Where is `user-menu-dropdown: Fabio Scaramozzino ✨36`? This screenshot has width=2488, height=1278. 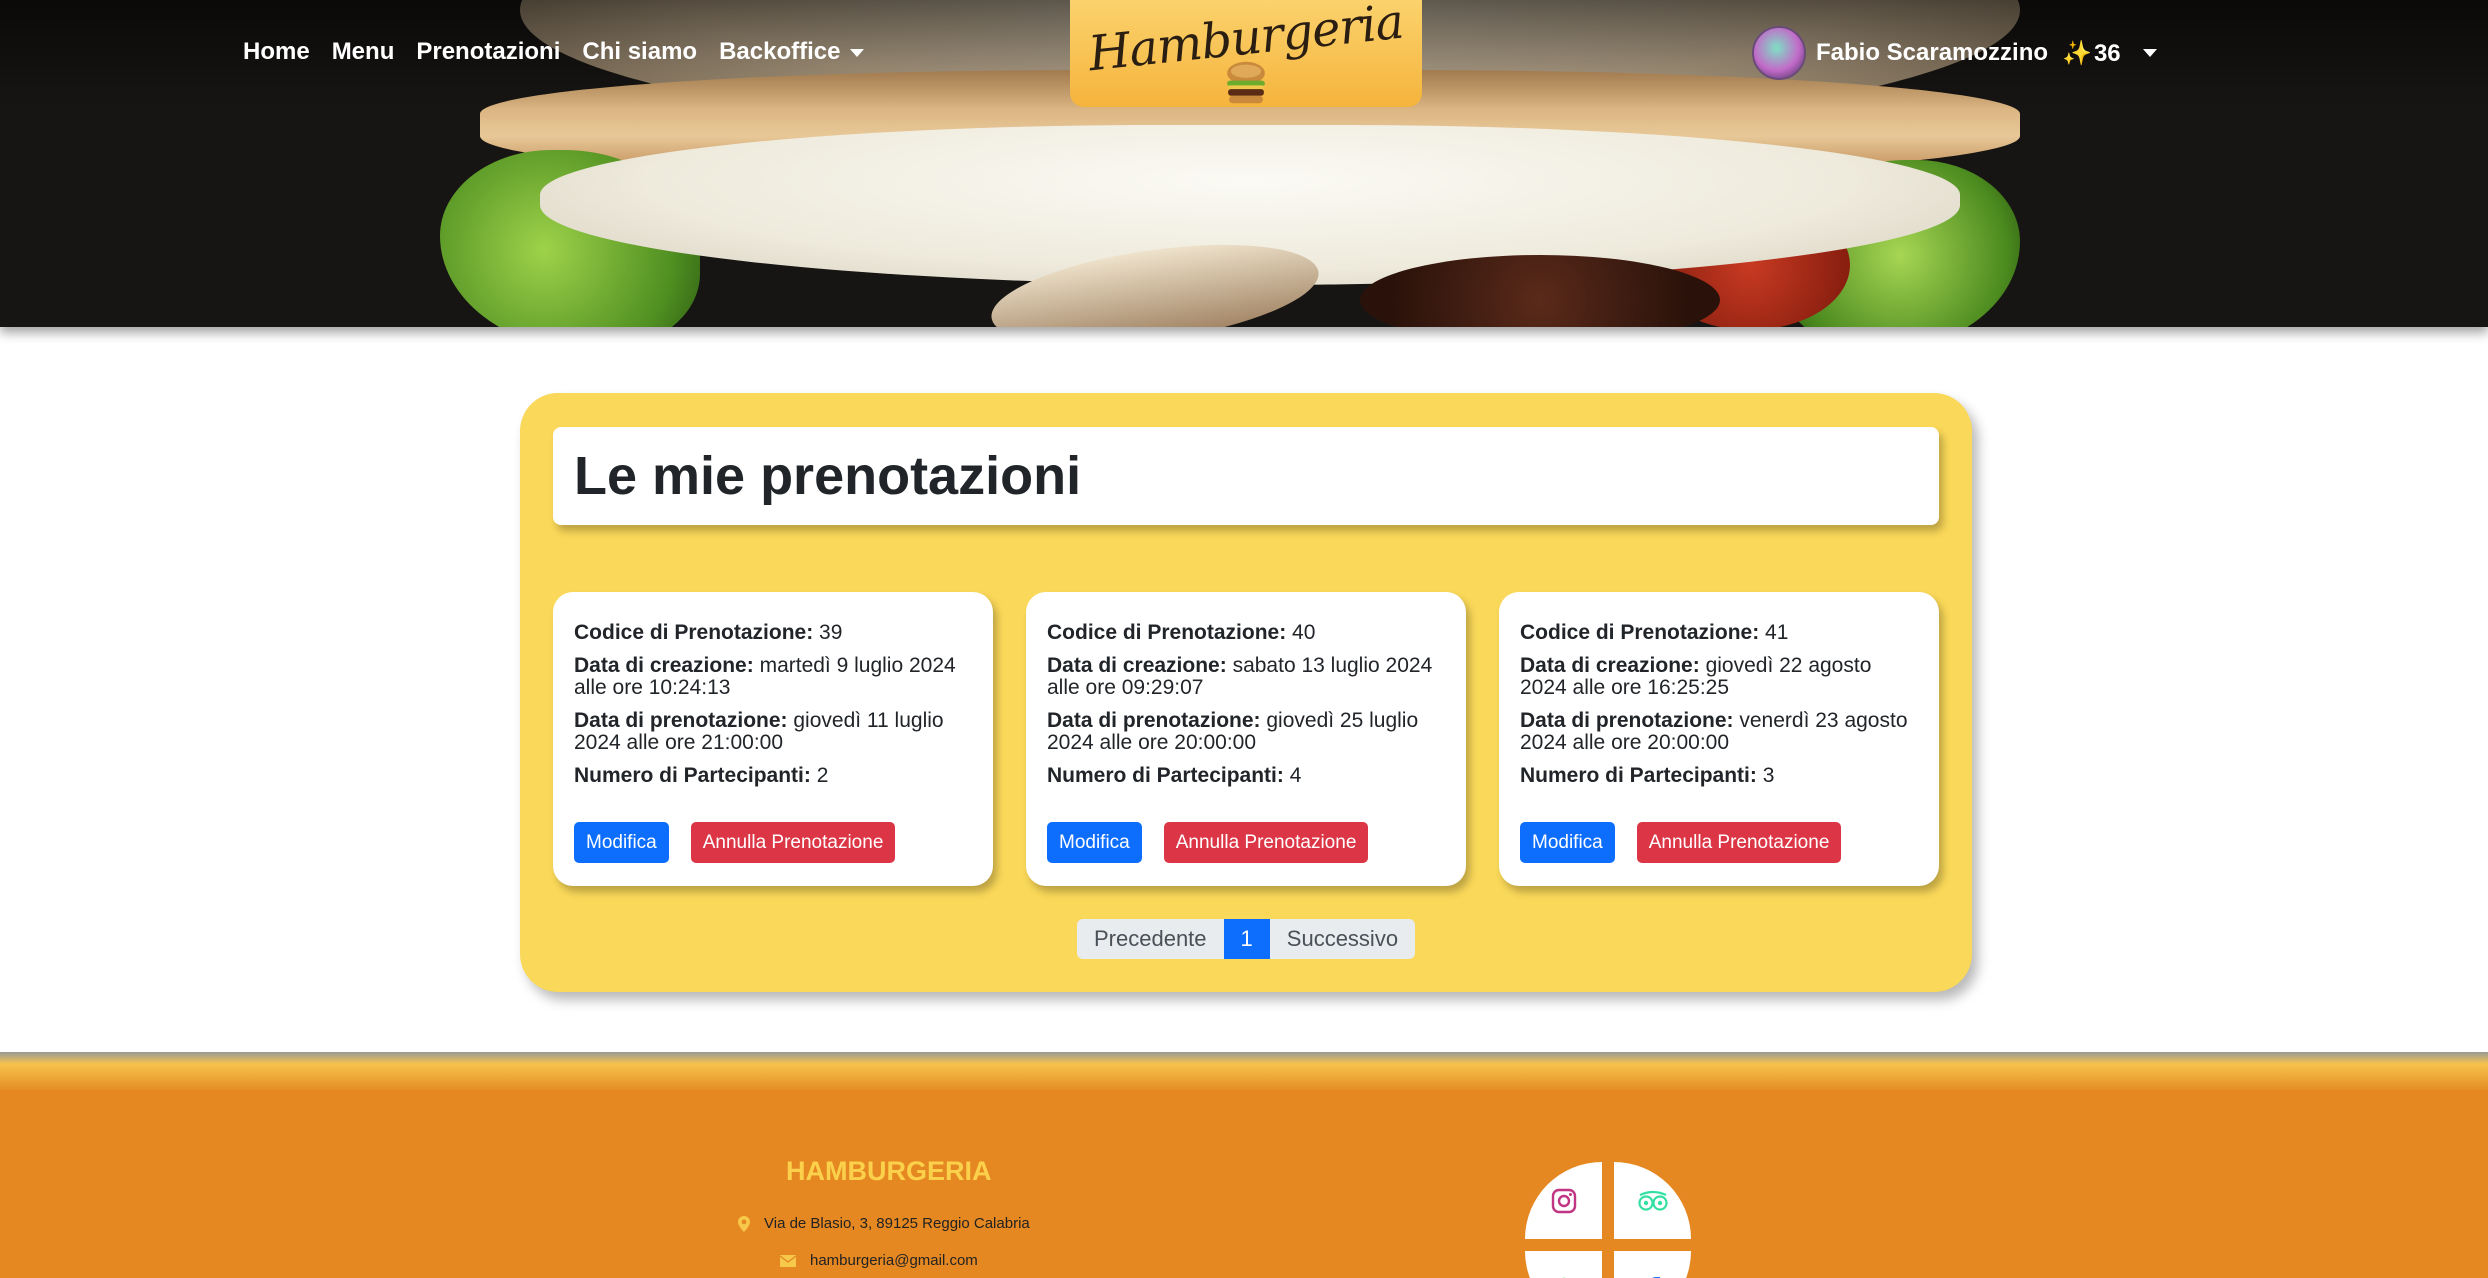 user-menu-dropdown: Fabio Scaramozzino ✨36 is located at coordinates (1954, 53).